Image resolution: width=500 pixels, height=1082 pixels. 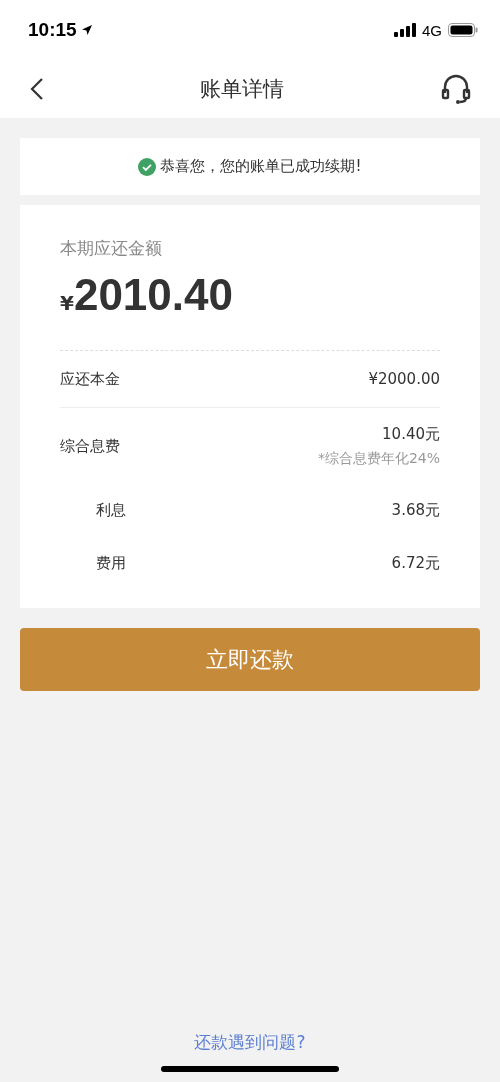 What do you see at coordinates (415, 563) in the screenshot?
I see `row-value: 6.72元` at bounding box center [415, 563].